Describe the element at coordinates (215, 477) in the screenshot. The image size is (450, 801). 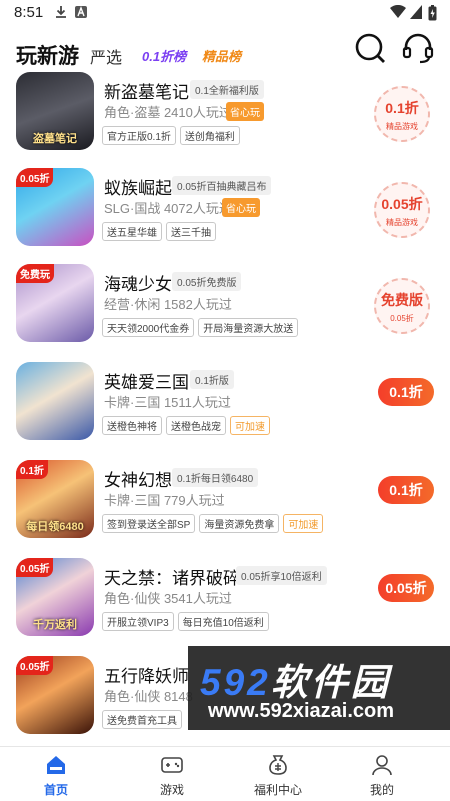
I see `game-tag: 0.1折每日领6480` at that location.